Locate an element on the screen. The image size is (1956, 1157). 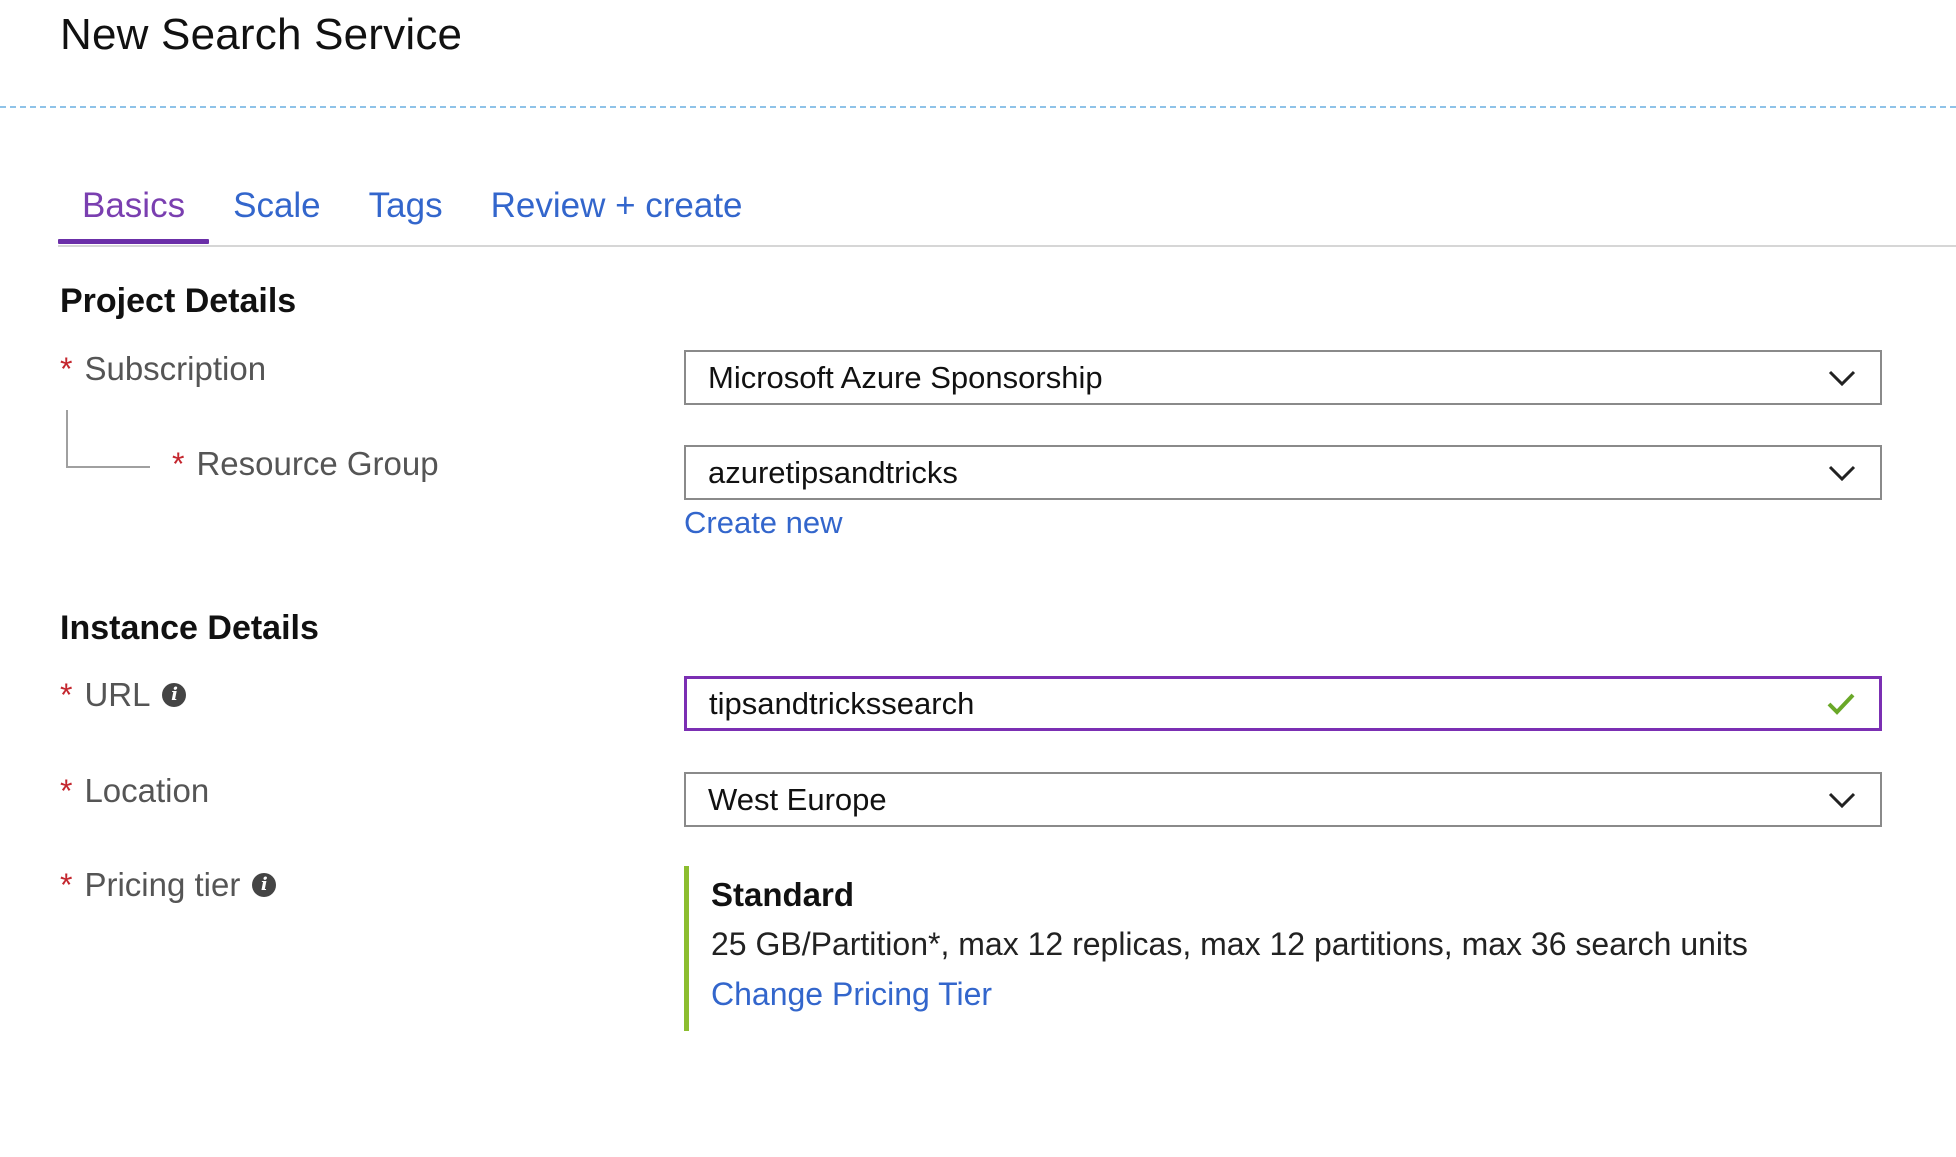
subscription-dropdown: Microsoft Azure Sponsorship is located at coordinates (1283, 377).